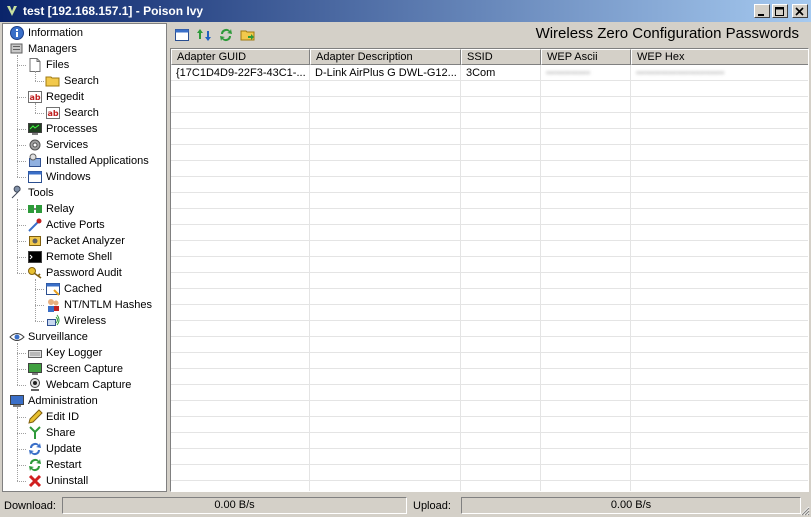 The width and height of the screenshot is (811, 517). What do you see at coordinates (48, 65) in the screenshot?
I see `tree-item-files: Files` at bounding box center [48, 65].